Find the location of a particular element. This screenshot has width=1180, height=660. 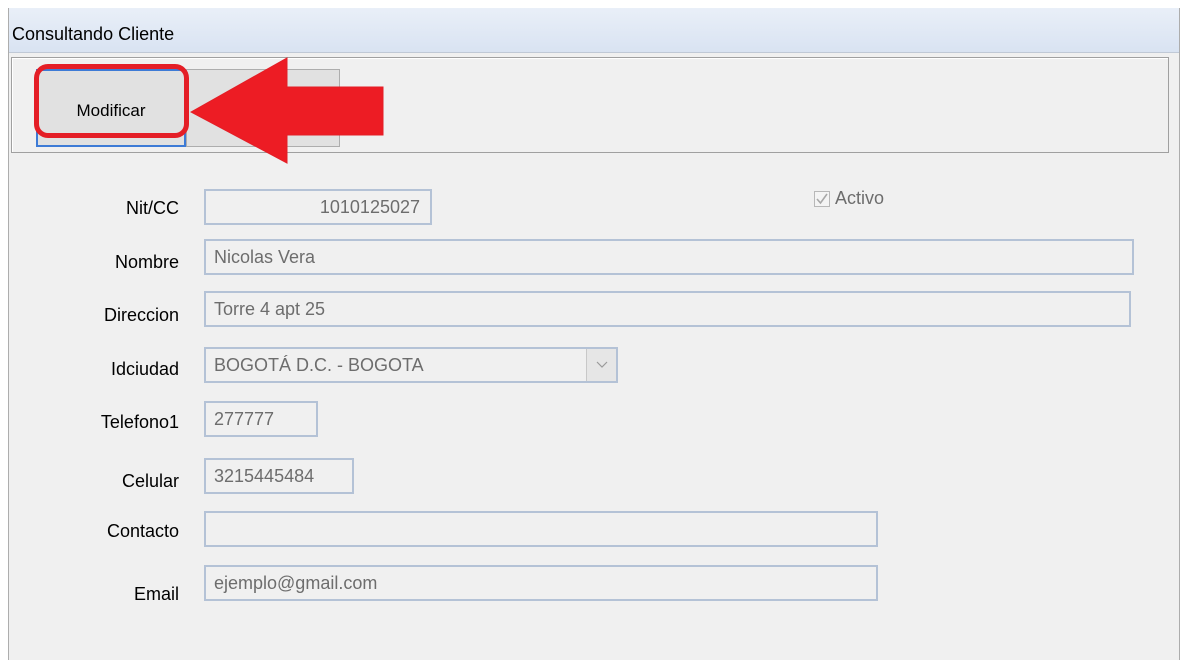

idciudad-label: Idciudad is located at coordinates (144, 369).